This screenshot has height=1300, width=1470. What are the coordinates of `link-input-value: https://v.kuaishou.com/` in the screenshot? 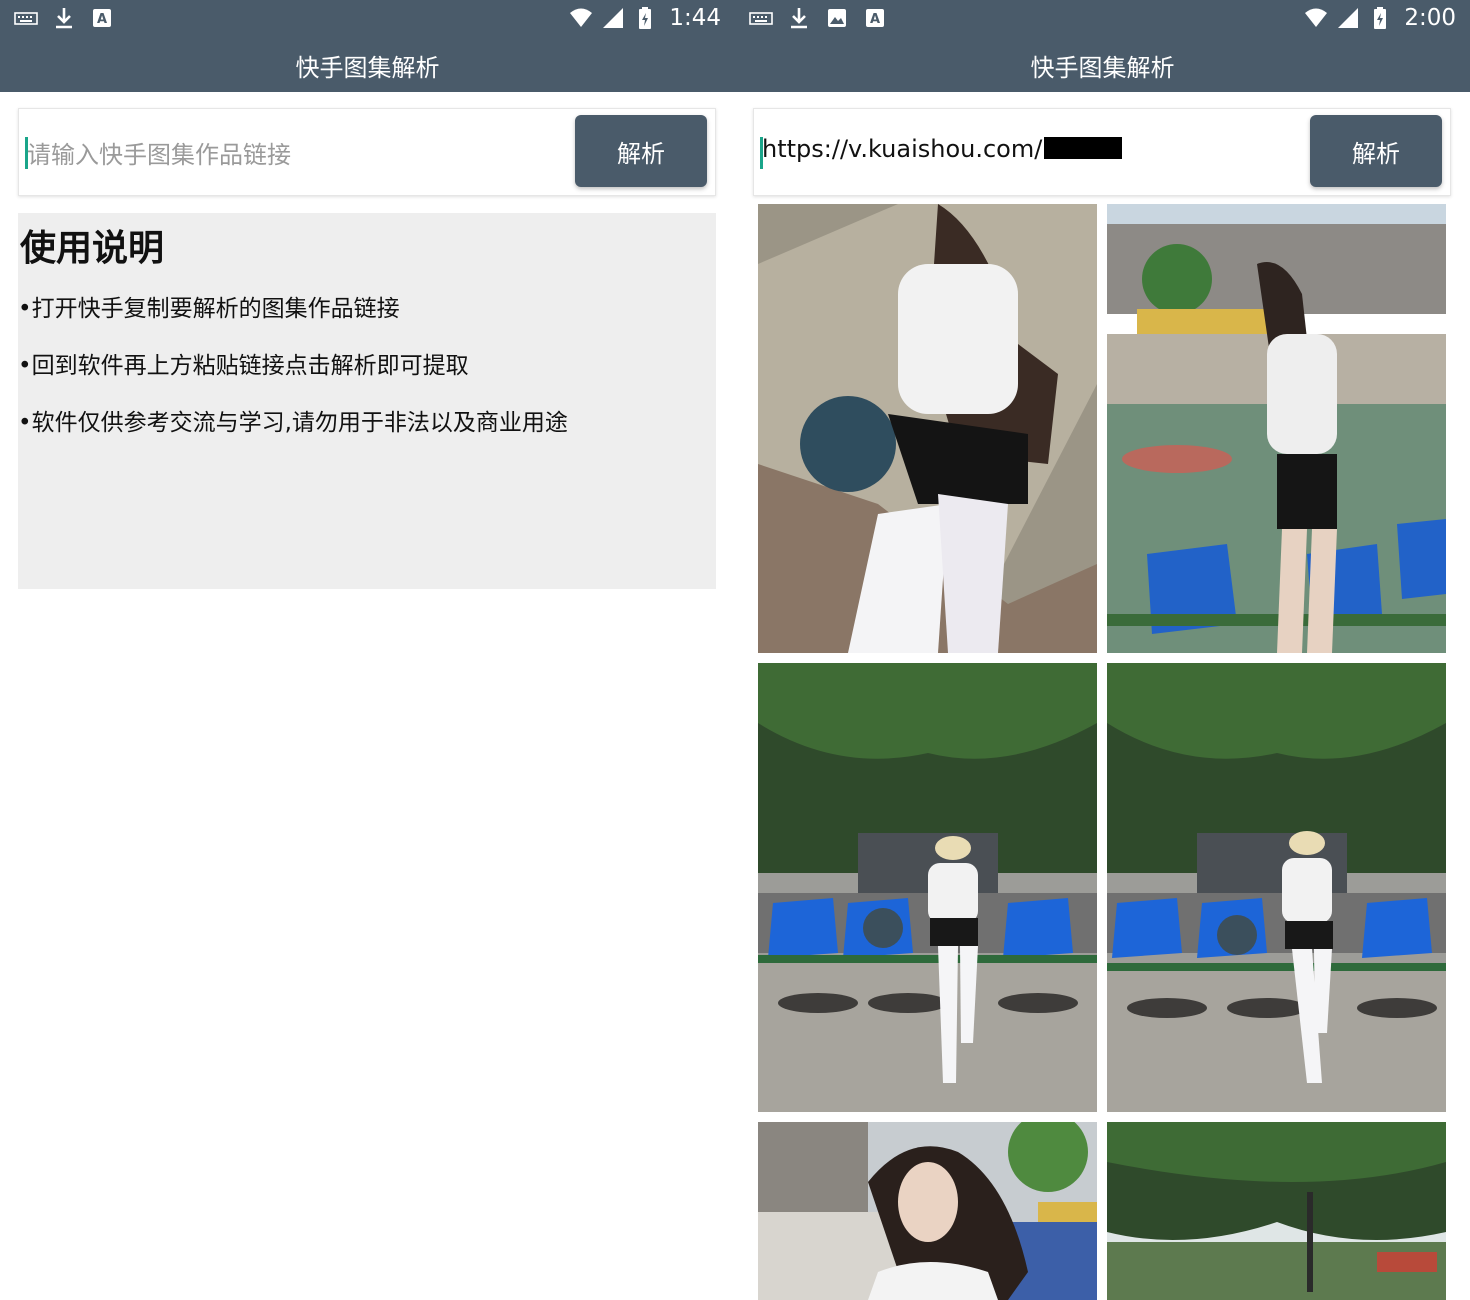 It's located at (902, 149).